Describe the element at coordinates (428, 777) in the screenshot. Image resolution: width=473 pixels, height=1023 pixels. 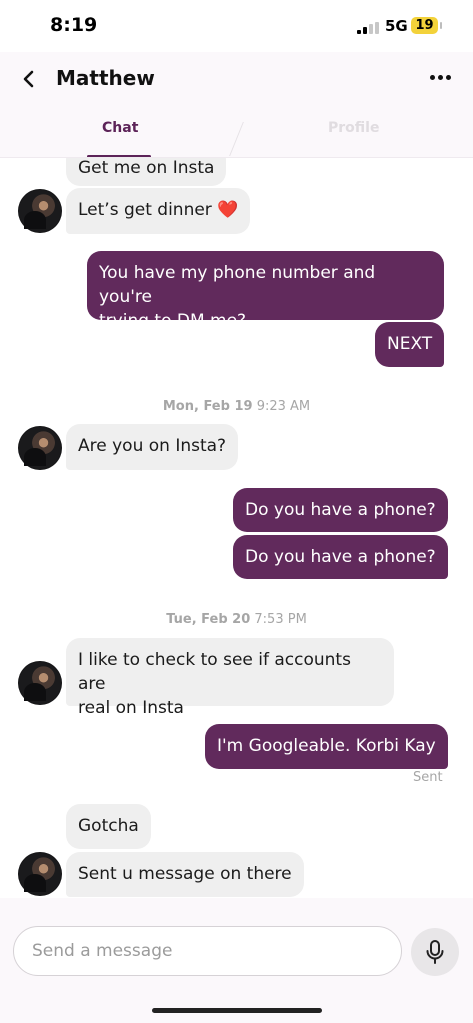
I see `delivery-status: Sent` at that location.